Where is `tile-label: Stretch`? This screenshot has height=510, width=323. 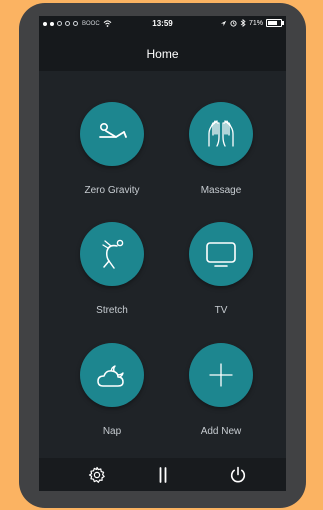
tile-label: Stretch is located at coordinates (112, 310).